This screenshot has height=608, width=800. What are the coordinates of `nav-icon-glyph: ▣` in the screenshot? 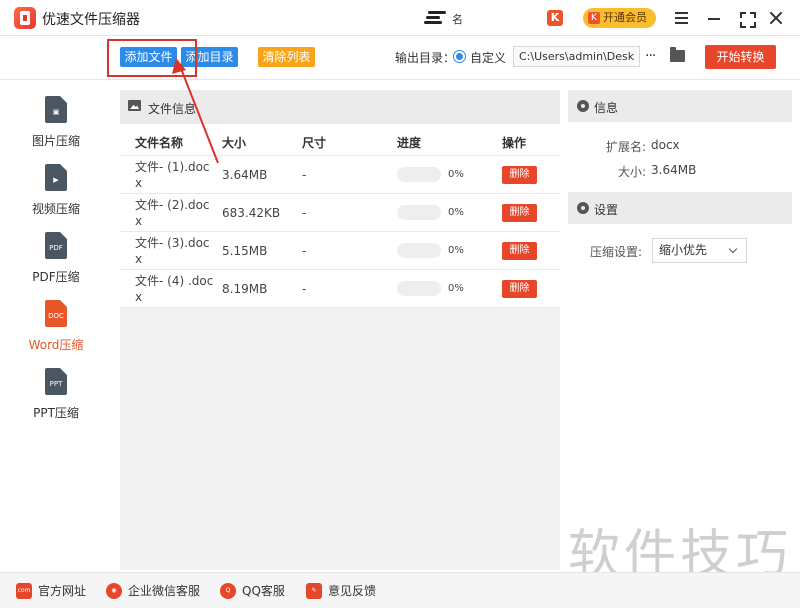 It's located at (56, 112).